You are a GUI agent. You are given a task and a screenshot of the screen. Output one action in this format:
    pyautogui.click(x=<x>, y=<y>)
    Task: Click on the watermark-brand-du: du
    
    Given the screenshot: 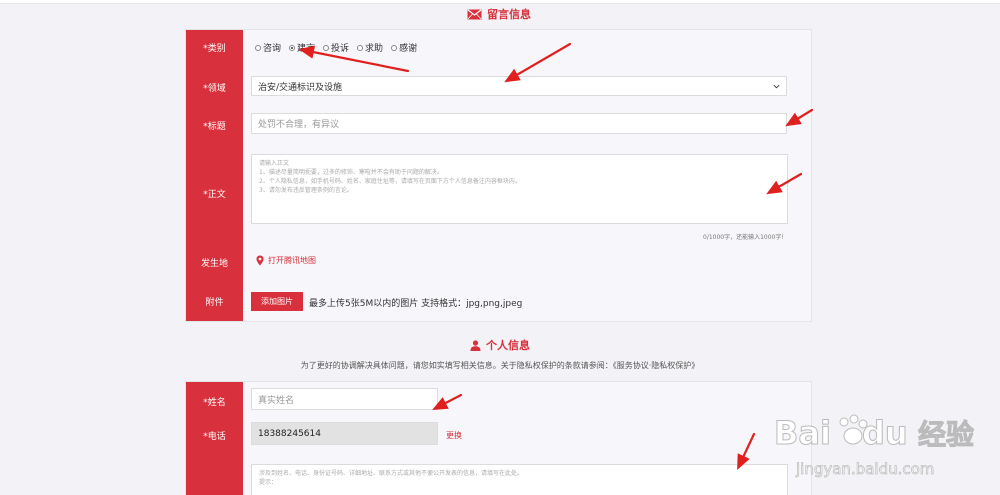 What is the action you would take?
    pyautogui.click(x=885, y=433)
    